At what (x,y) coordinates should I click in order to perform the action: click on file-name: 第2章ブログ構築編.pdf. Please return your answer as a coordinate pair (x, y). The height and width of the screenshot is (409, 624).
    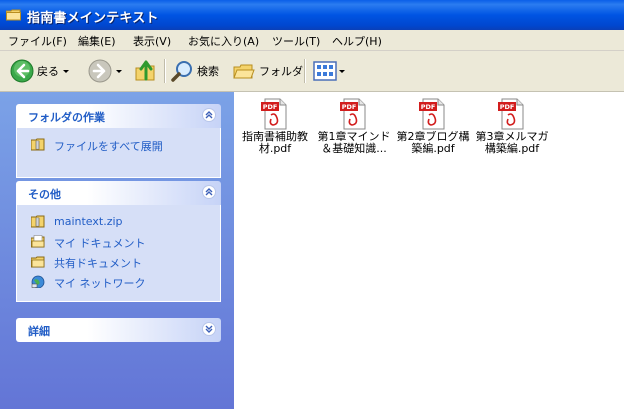
    Looking at the image, I should click on (433, 143).